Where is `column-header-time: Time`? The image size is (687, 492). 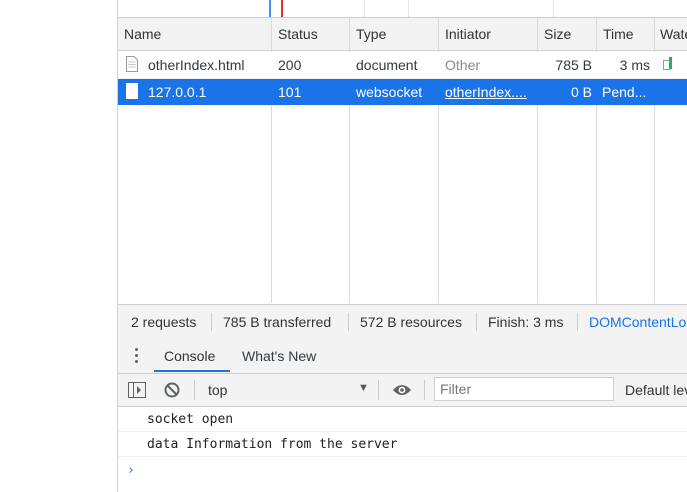
column-header-time: Time is located at coordinates (618, 34).